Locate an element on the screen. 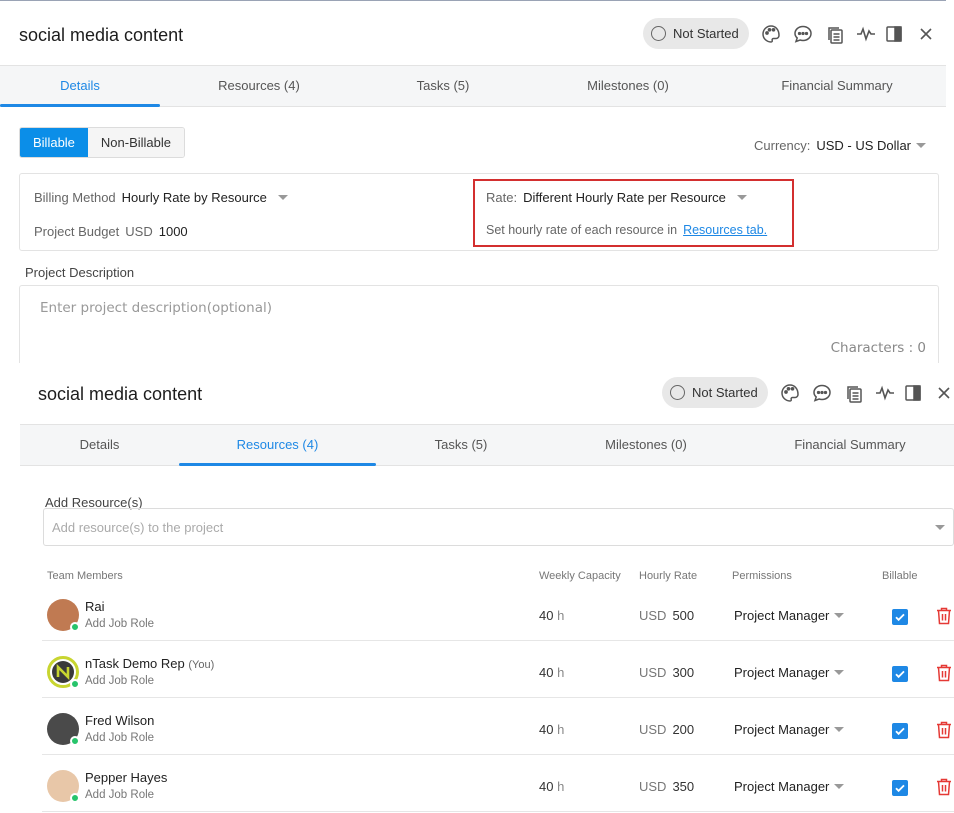  hourly-rate-input: USD 200 is located at coordinates (666, 729).